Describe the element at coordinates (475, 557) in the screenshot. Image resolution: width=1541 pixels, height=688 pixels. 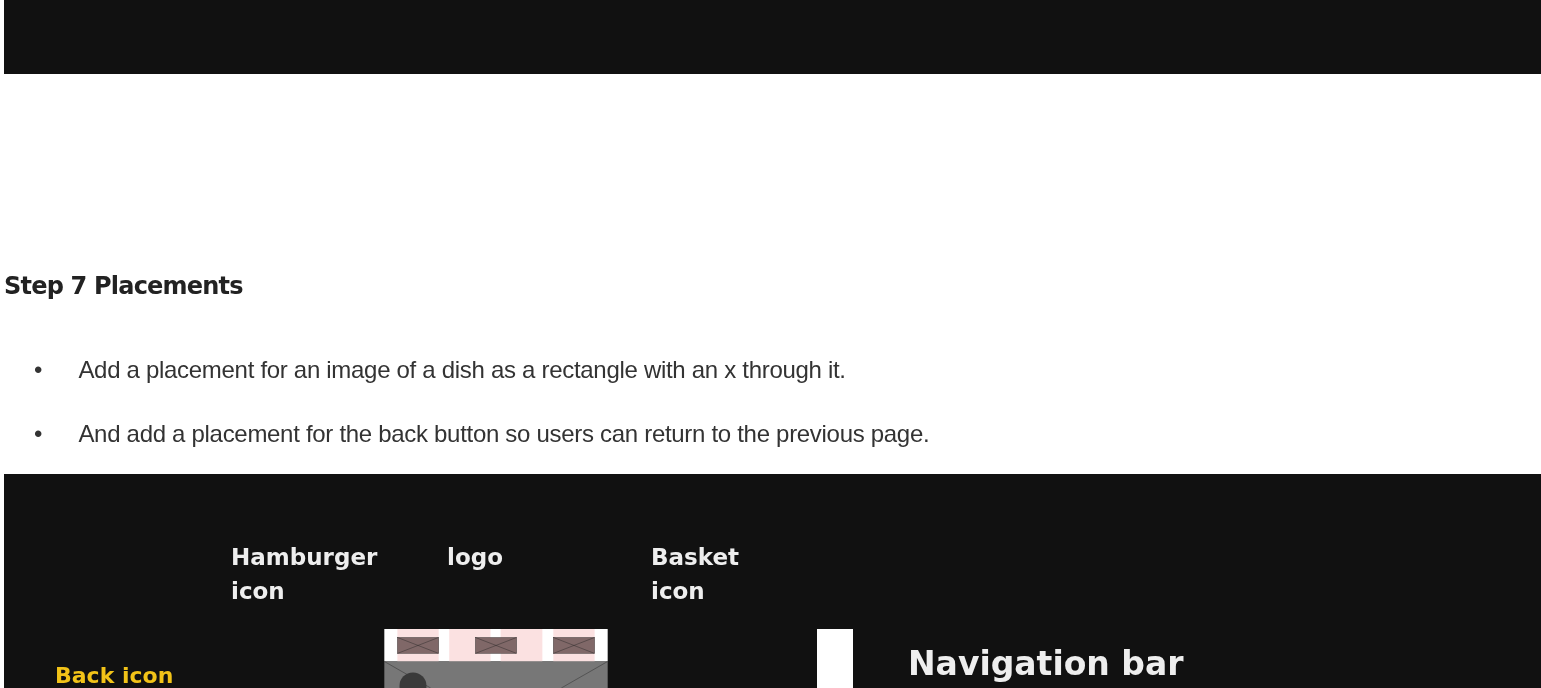
I see `annotation-label: logo` at that location.